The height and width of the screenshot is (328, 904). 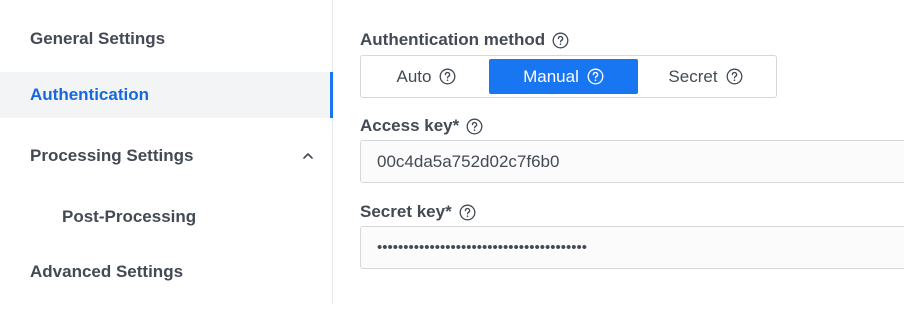 What do you see at coordinates (453, 39) in the screenshot?
I see `auth-method-label-text: Authentication method` at bounding box center [453, 39].